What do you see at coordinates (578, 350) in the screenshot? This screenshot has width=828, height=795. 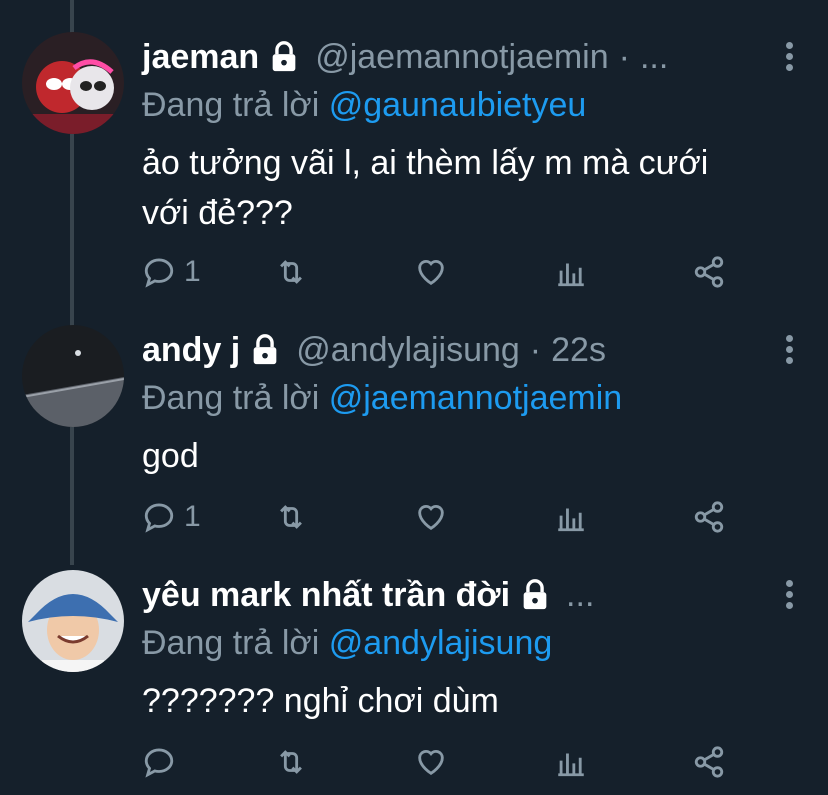 I see `timestamp: 22s` at bounding box center [578, 350].